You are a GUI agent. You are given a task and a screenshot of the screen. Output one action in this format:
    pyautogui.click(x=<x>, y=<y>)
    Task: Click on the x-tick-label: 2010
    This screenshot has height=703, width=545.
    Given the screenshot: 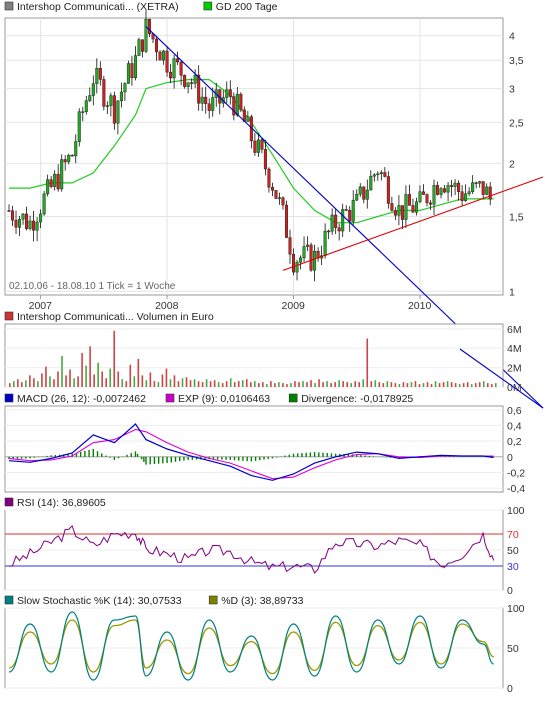 What is the action you would take?
    pyautogui.click(x=420, y=306)
    